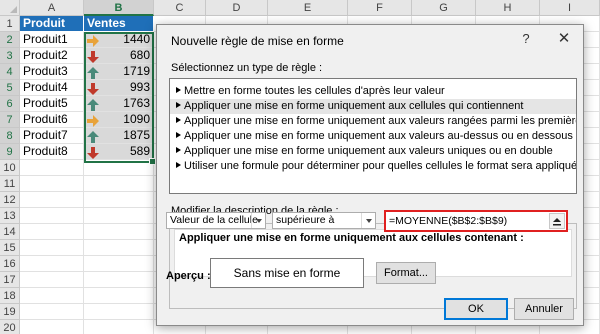 Image resolution: width=600 pixels, height=334 pixels. What do you see at coordinates (119, 120) in the screenshot?
I see `ventes-cell: 1090` at bounding box center [119, 120].